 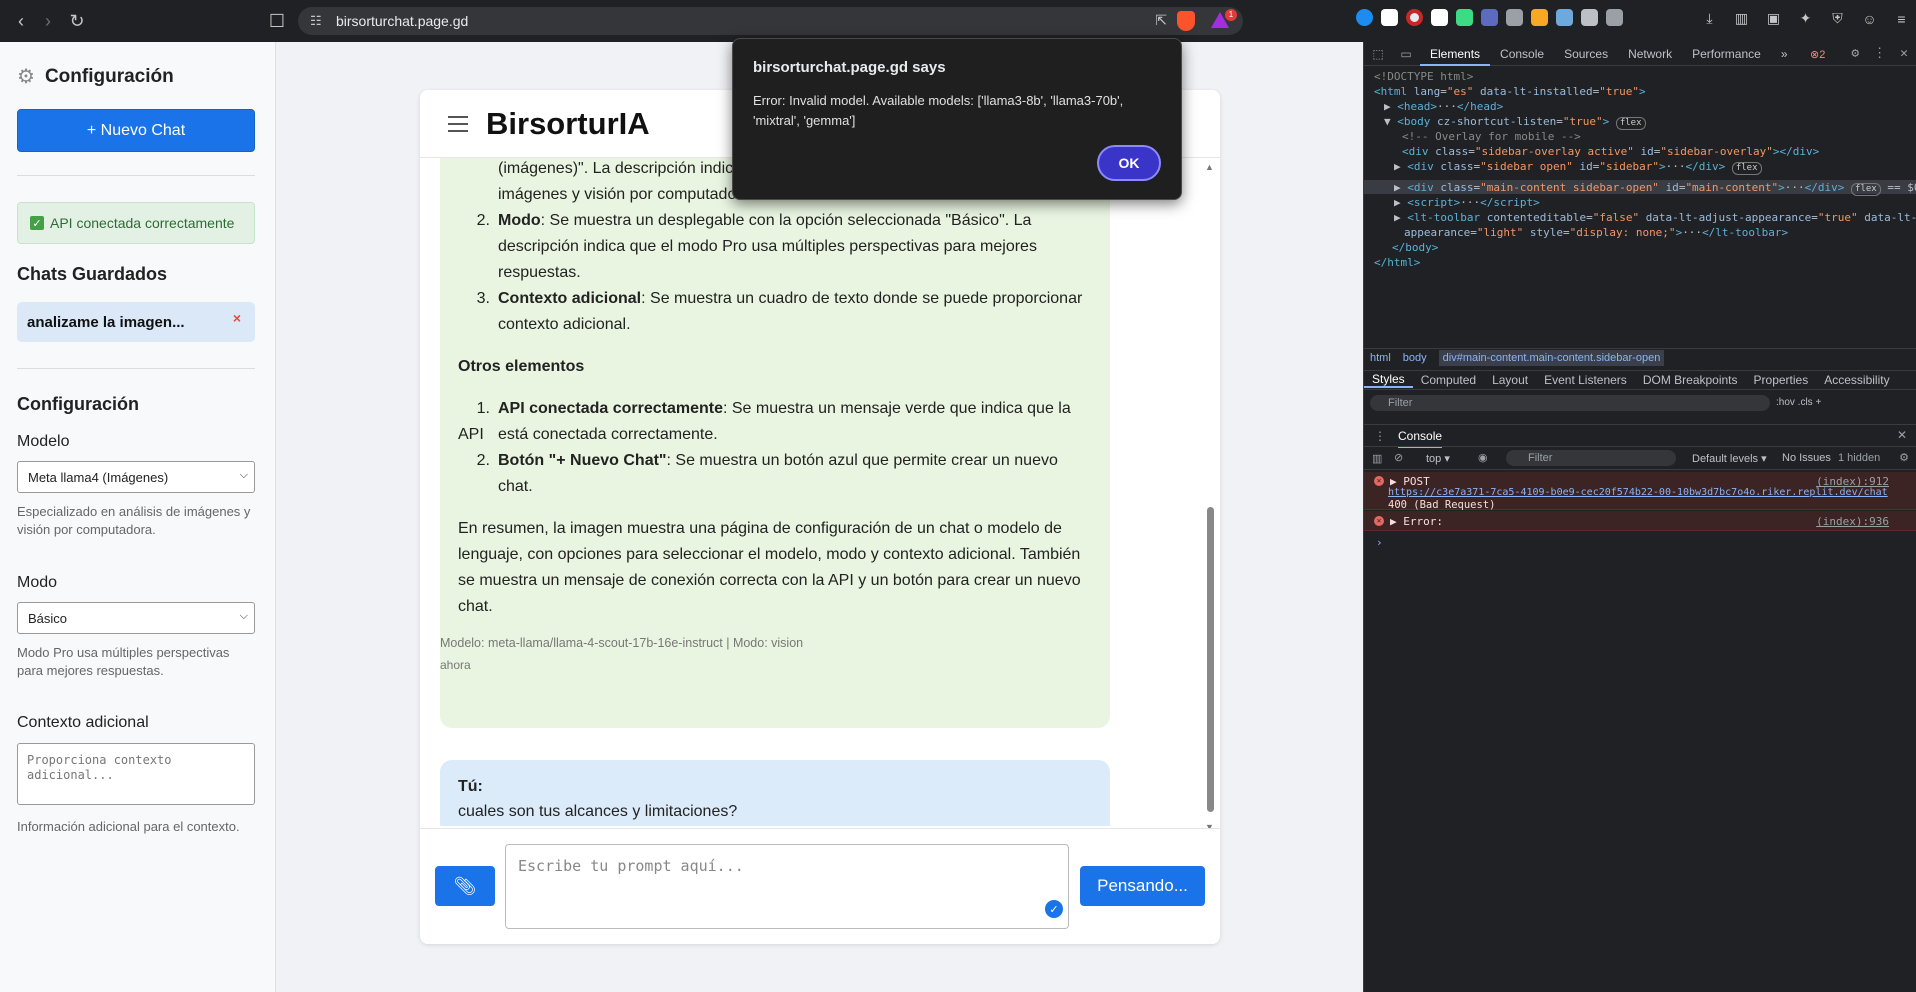 What do you see at coordinates (277, 21) in the screenshot?
I see `bookmark-icon: ☐` at bounding box center [277, 21].